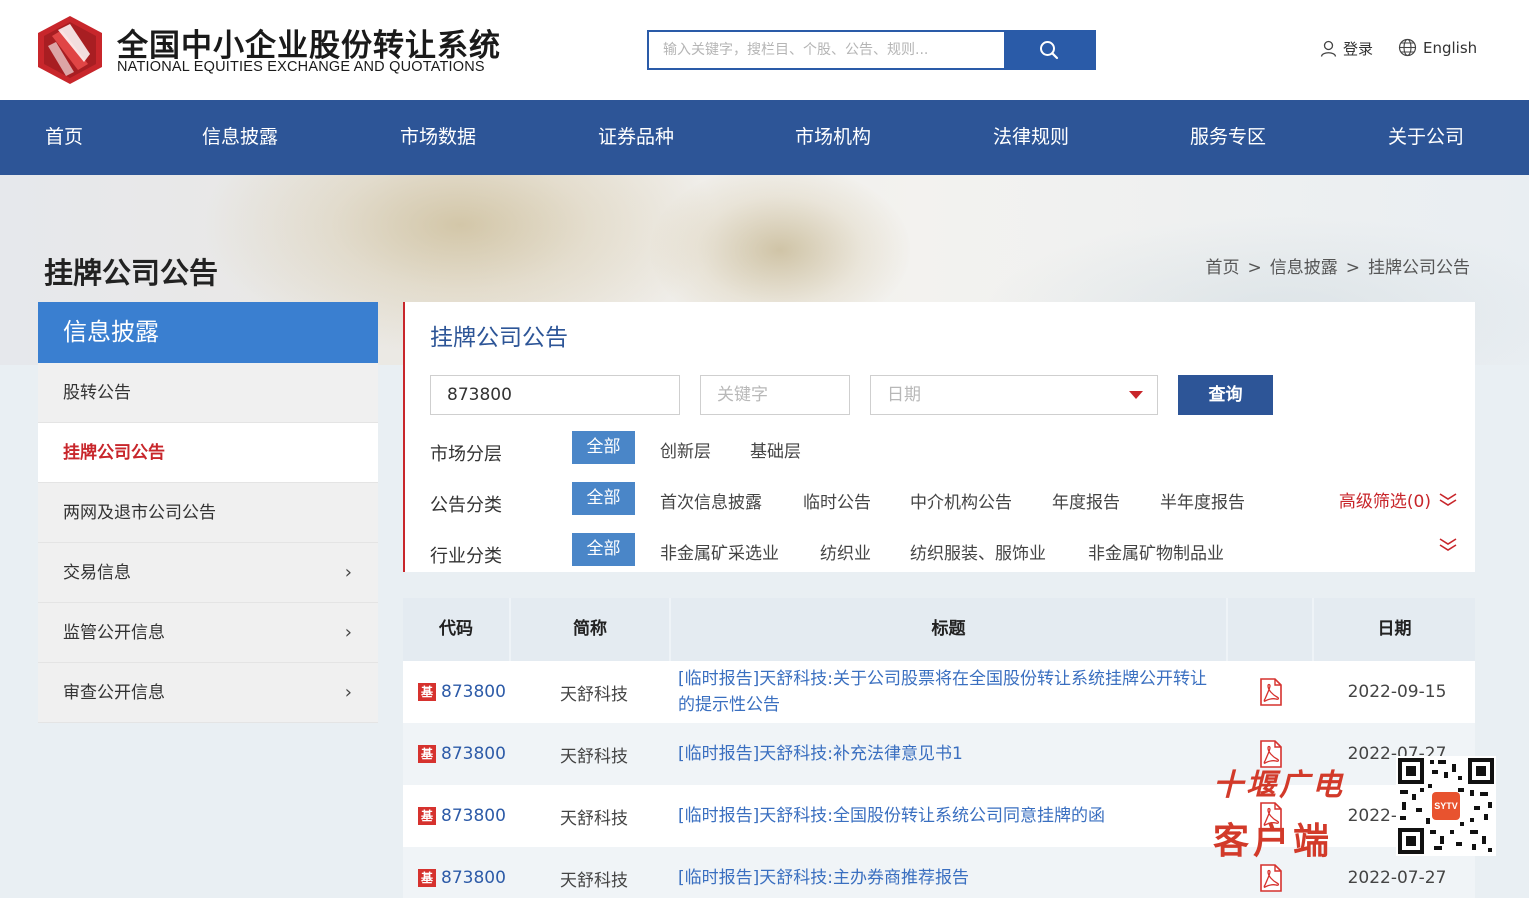 Image resolution: width=1529 pixels, height=898 pixels. I want to click on category-option-semiannual: 半年度报告, so click(1202, 500).